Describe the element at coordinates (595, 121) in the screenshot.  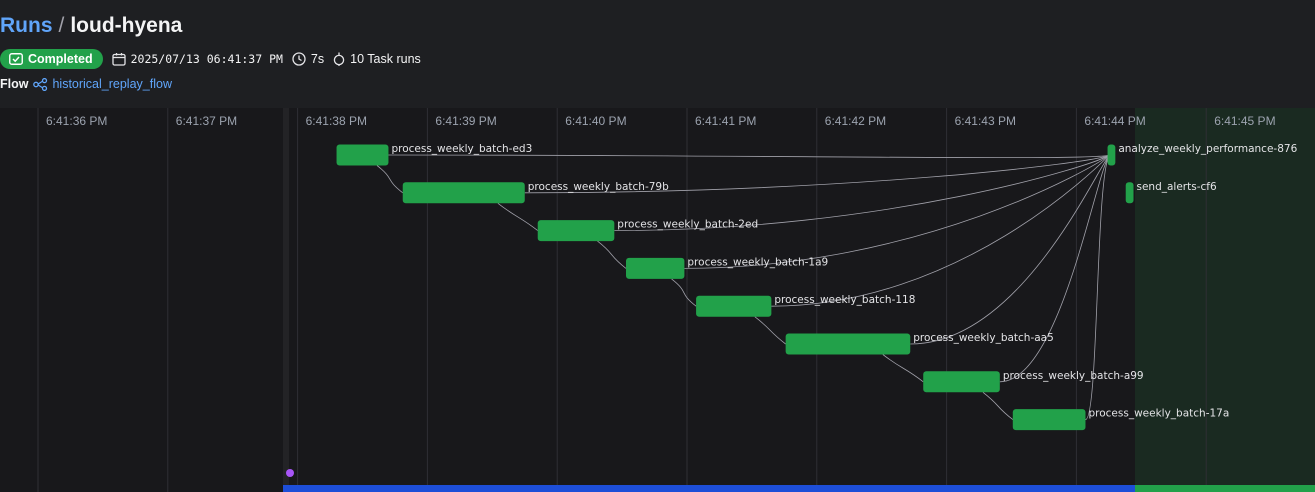
I see `time-tick-label: 6:41:40 PM` at that location.